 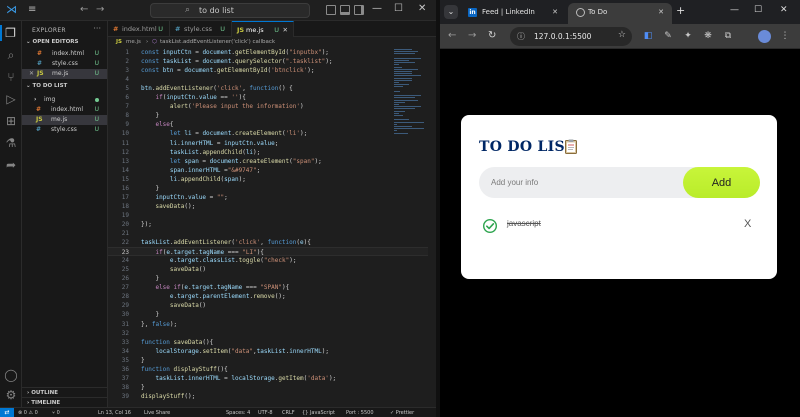 I want to click on code-line: 20});, so click(x=268, y=224).